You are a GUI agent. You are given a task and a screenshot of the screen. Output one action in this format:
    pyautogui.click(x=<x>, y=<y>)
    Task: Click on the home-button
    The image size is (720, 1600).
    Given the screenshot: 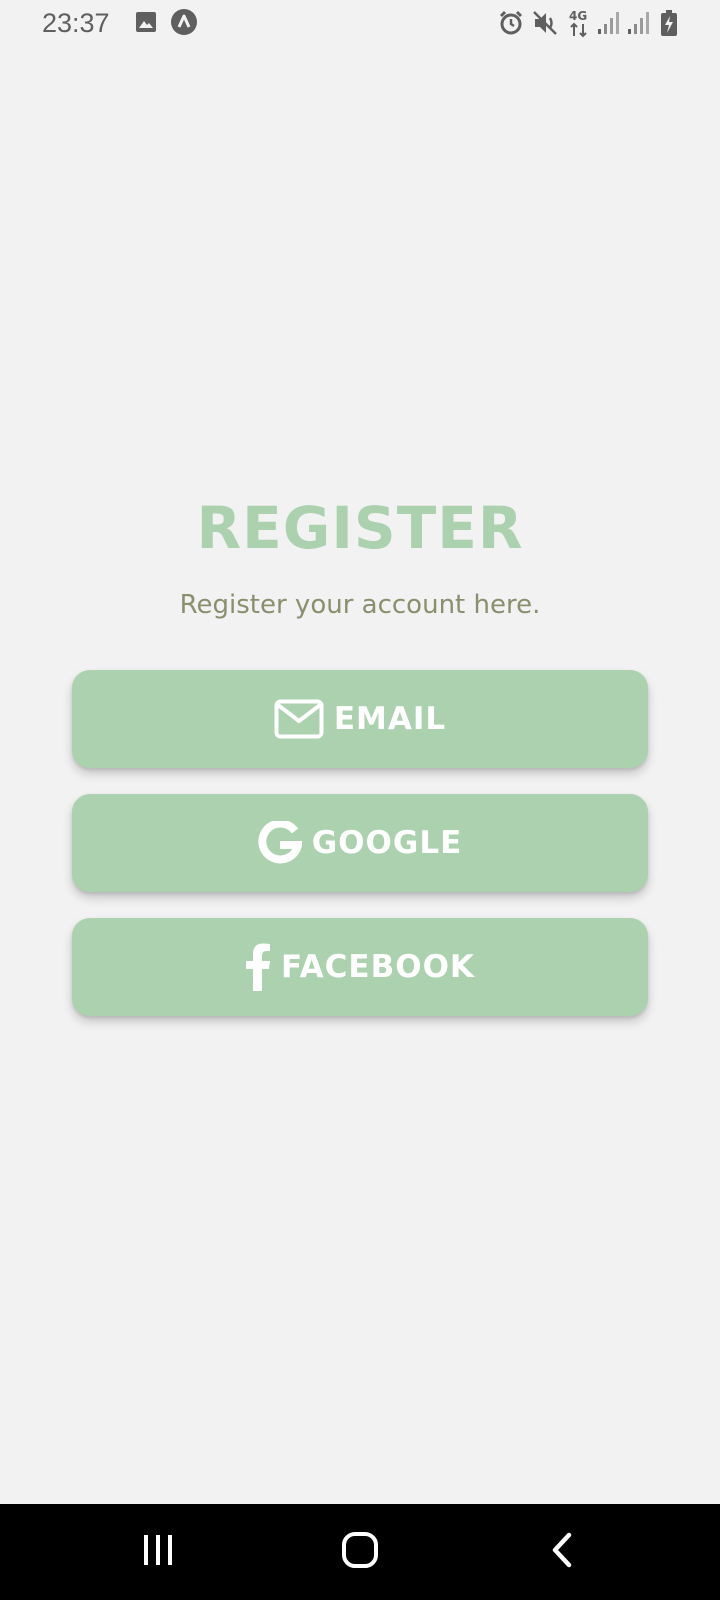 What is the action you would take?
    pyautogui.click(x=360, y=1552)
    